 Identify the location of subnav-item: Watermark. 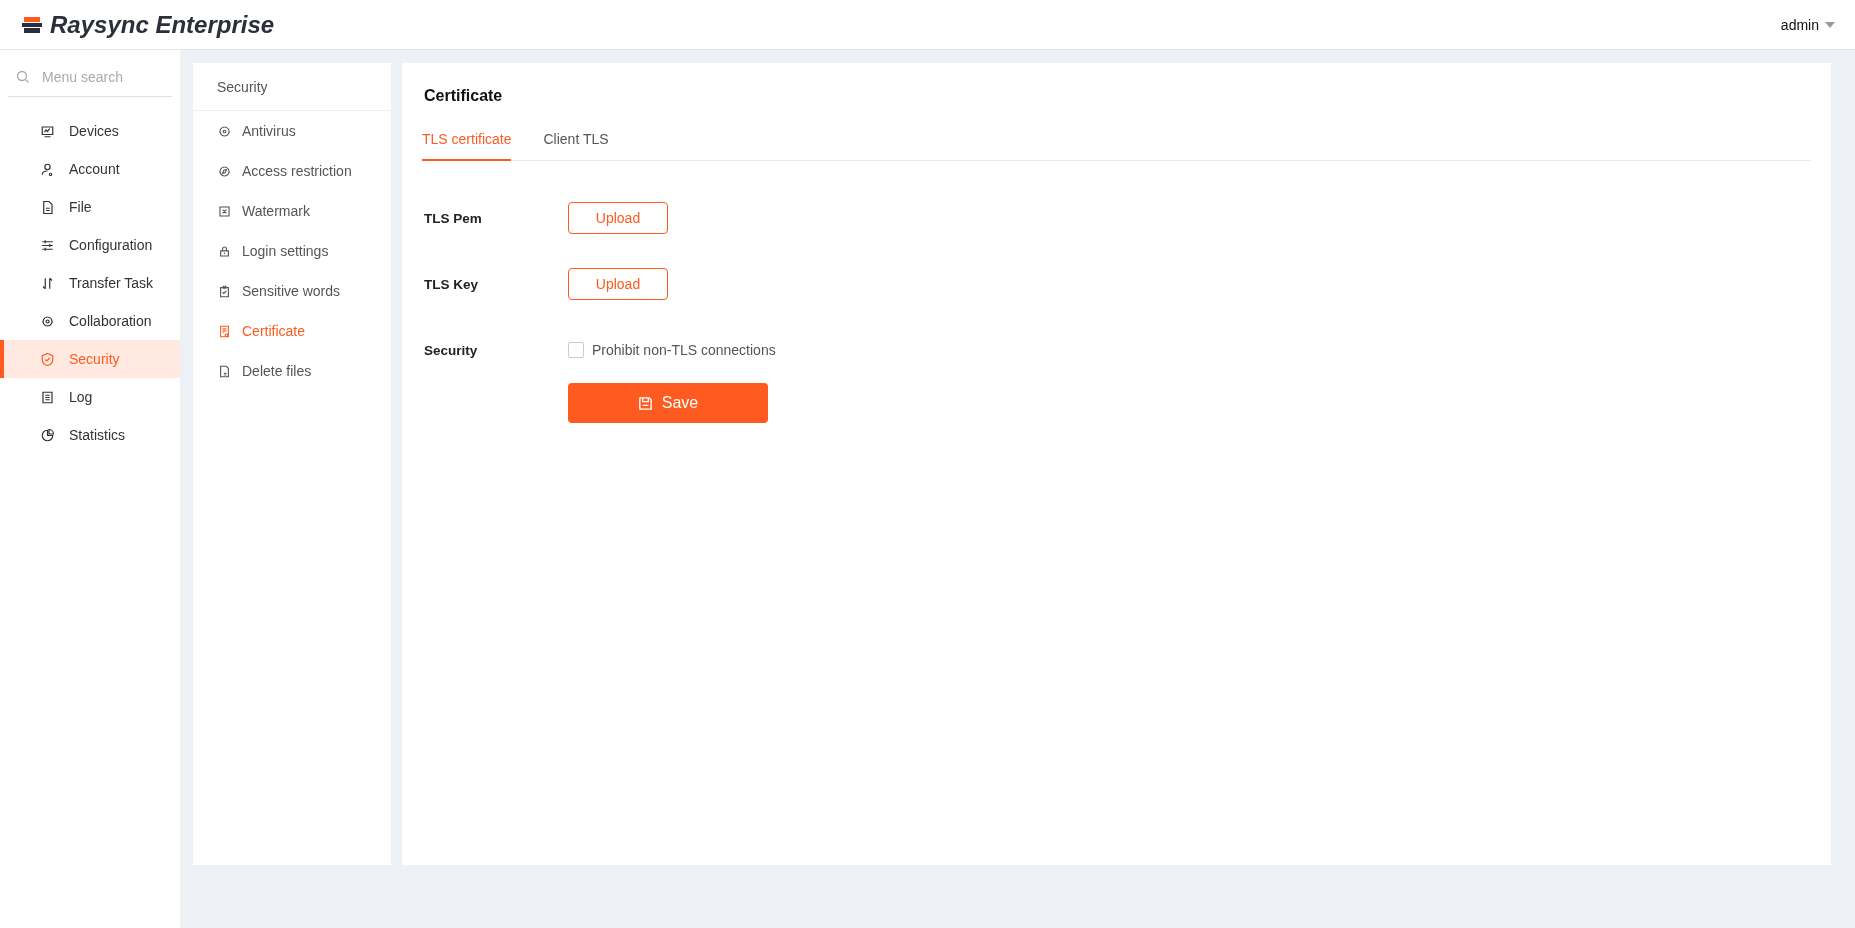
(292, 211).